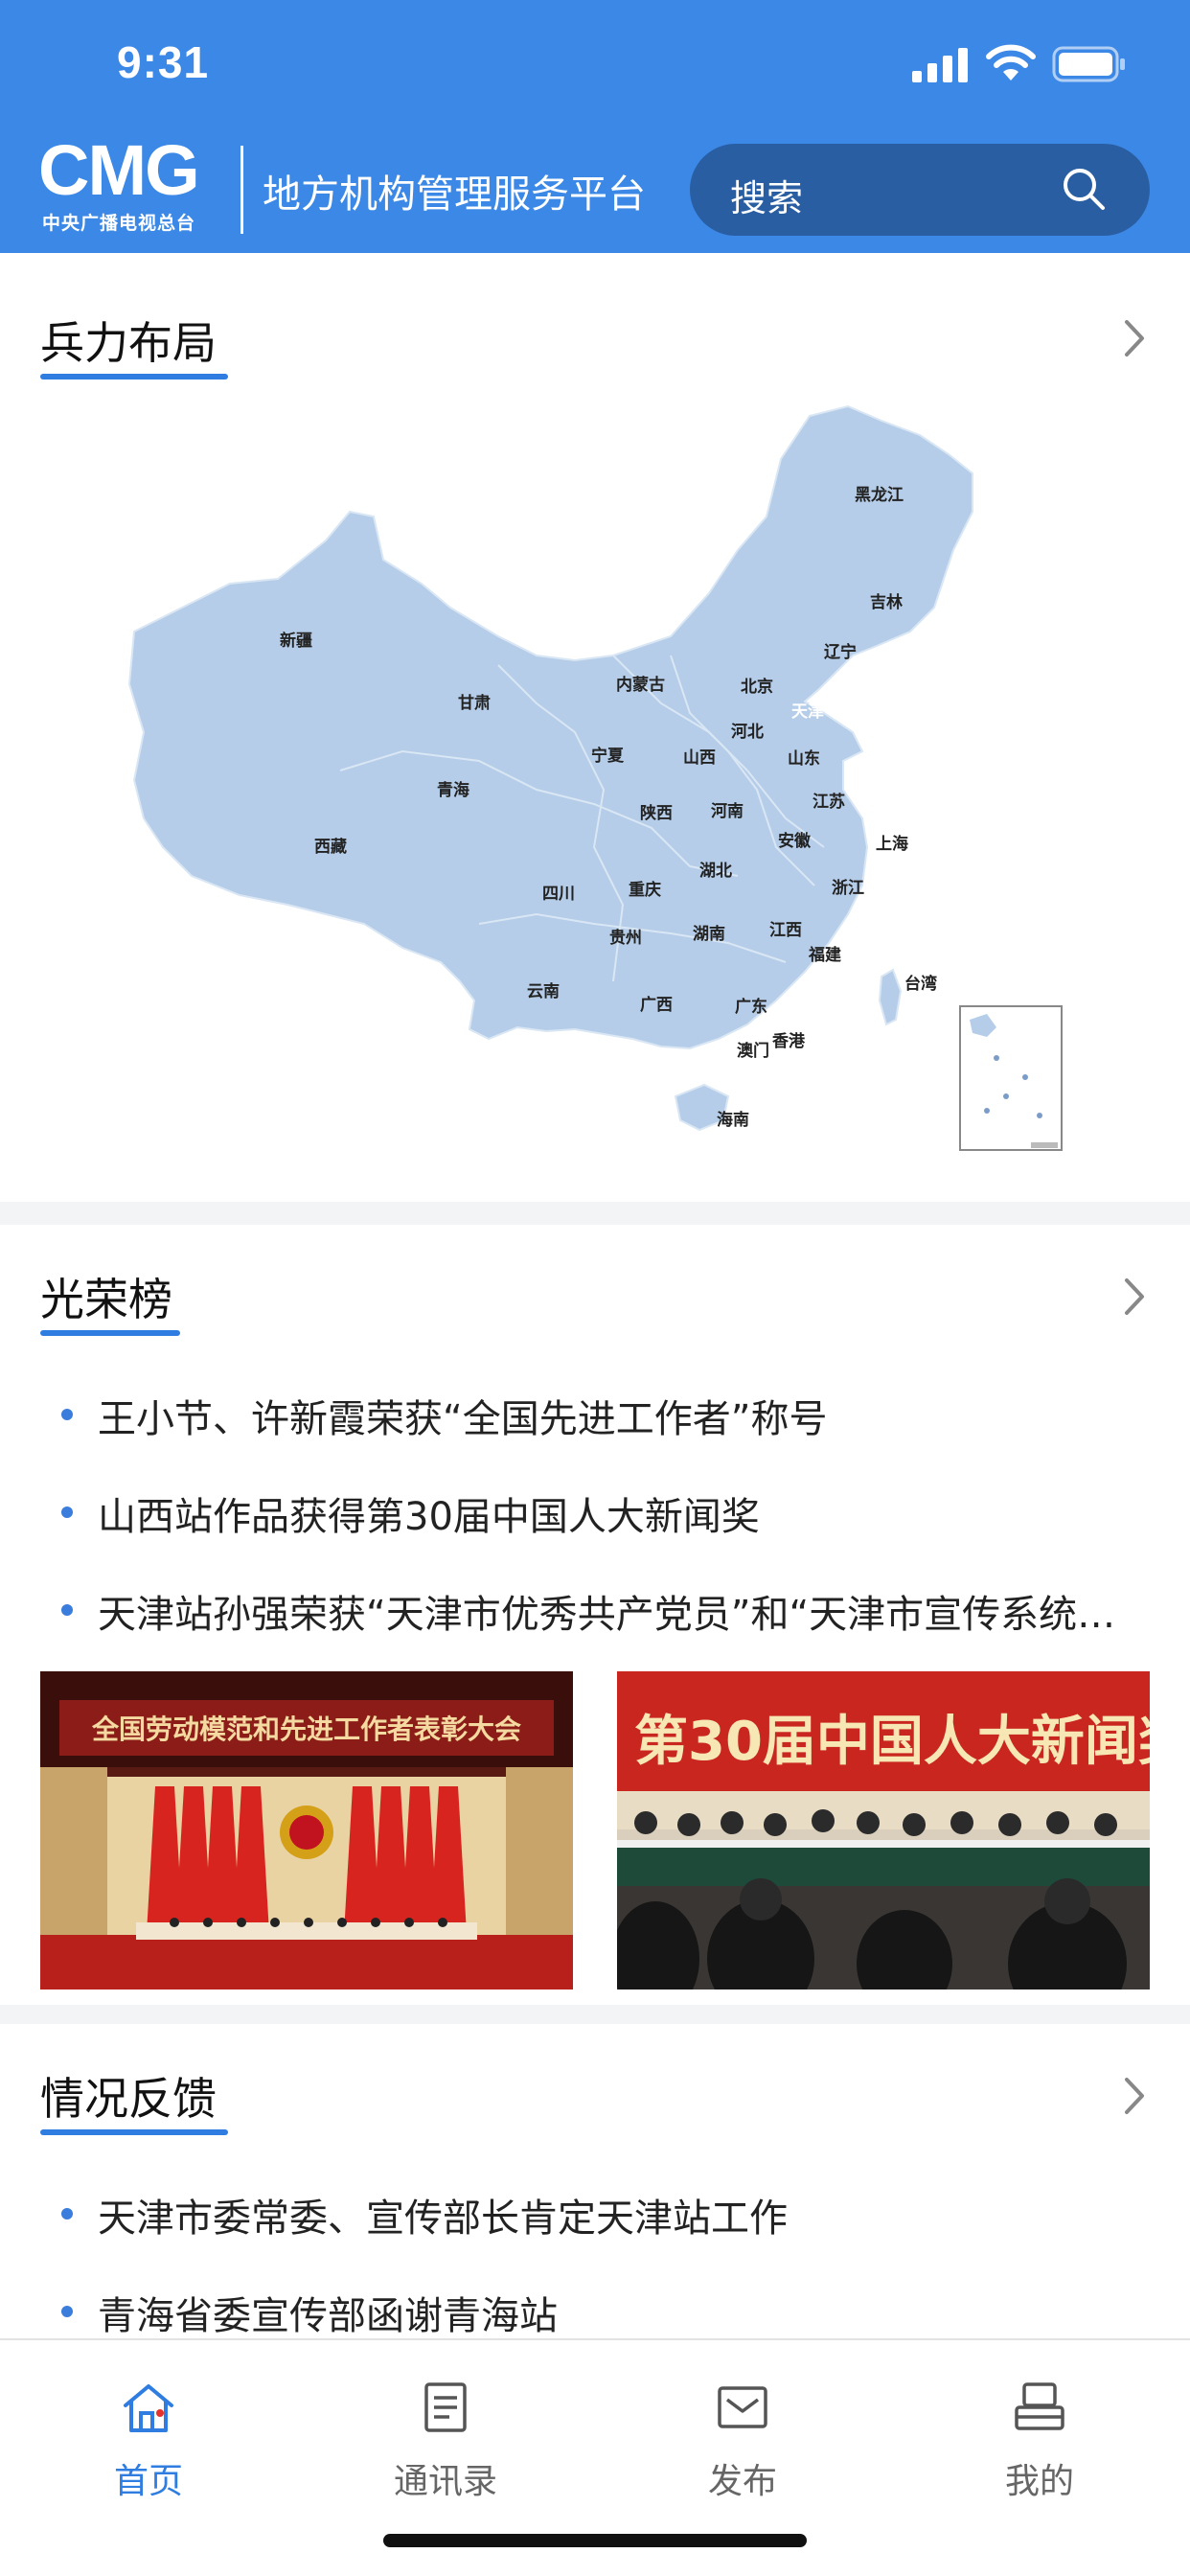  I want to click on south-sea-inset, so click(1011, 1078).